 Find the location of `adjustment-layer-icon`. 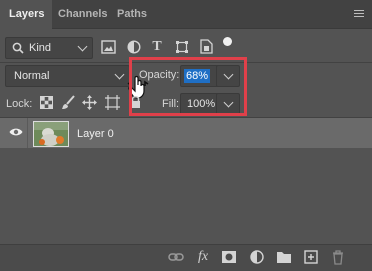

adjustment-layer-icon is located at coordinates (257, 257).